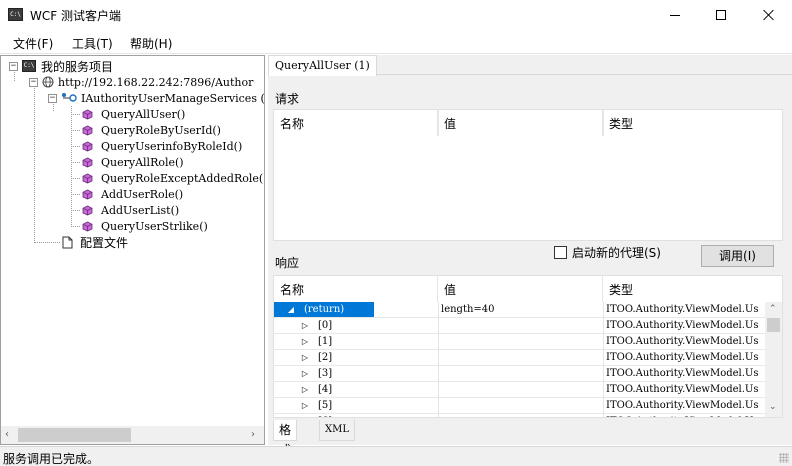 This screenshot has width=792, height=466. Describe the element at coordinates (133, 114) in the screenshot. I see `tree-method: QueryAllUser()` at that location.